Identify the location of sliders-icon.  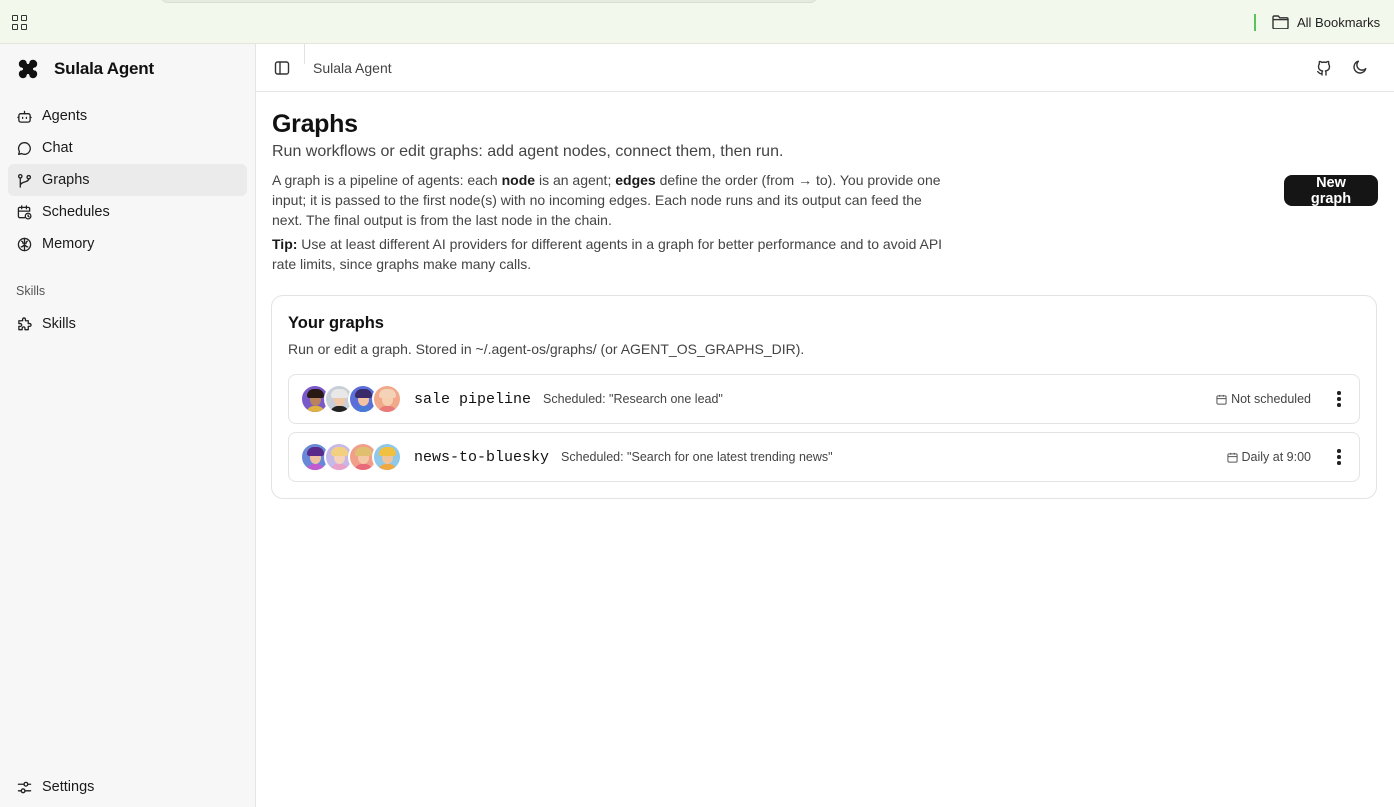
(24, 787).